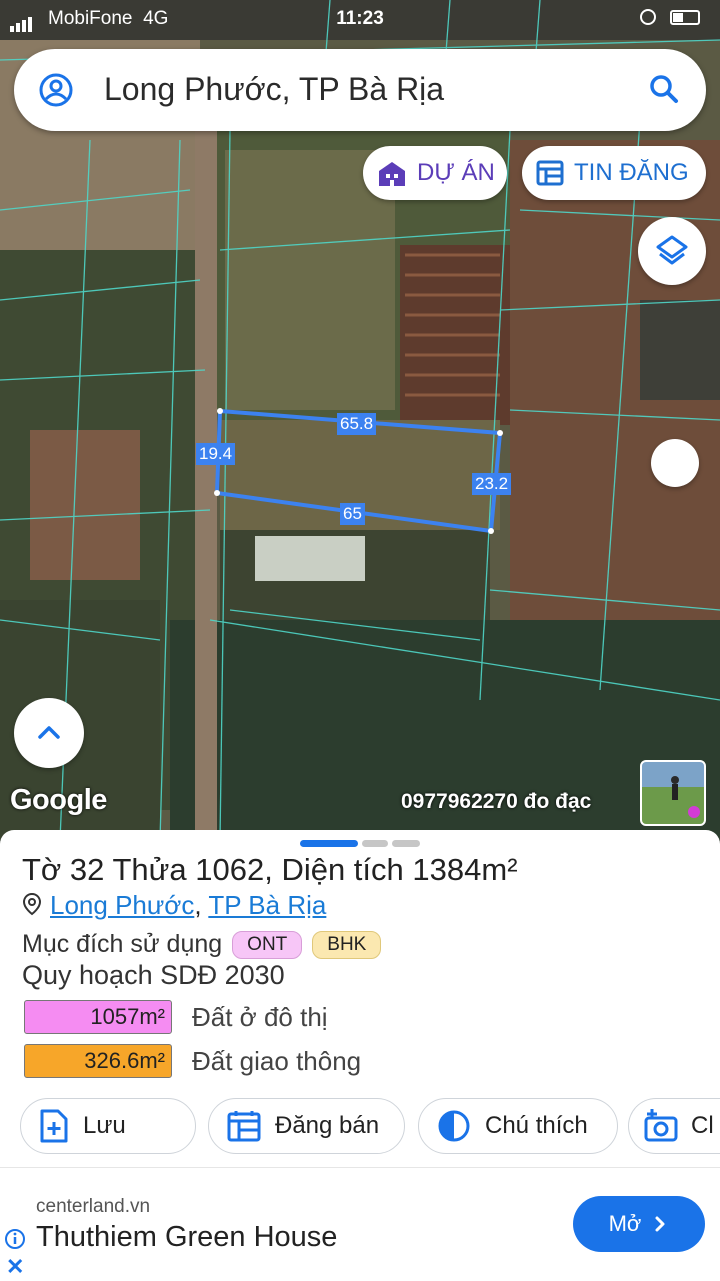 This screenshot has width=720, height=1281. I want to click on land-use-row: Mục đích sử dụng ONT BHK, so click(202, 944).